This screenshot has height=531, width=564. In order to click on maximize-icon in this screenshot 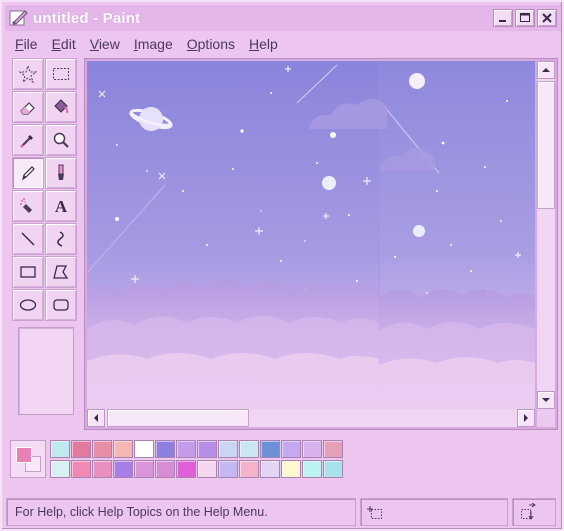, I will do `click(525, 17)`.